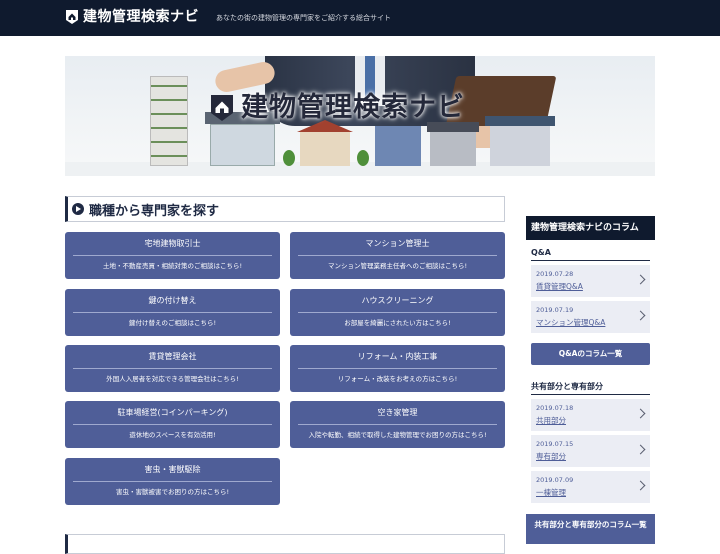 The width and height of the screenshot is (720, 554). I want to click on category-card-mansion-manager: マンション管理士 マンション管理業務主任者へのご相談はこちら!, so click(397, 255).